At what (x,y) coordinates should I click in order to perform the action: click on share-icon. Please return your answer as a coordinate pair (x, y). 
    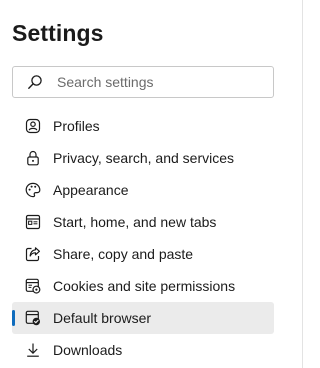
    Looking at the image, I should click on (33, 254).